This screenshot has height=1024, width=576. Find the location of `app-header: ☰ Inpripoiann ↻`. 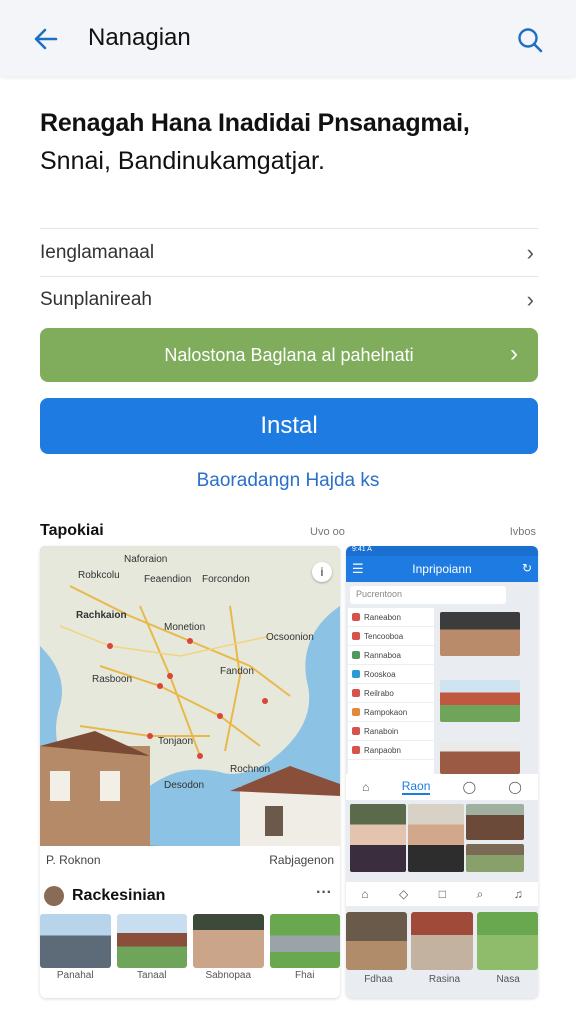

app-header: ☰ Inpripoiann ↻ is located at coordinates (442, 569).